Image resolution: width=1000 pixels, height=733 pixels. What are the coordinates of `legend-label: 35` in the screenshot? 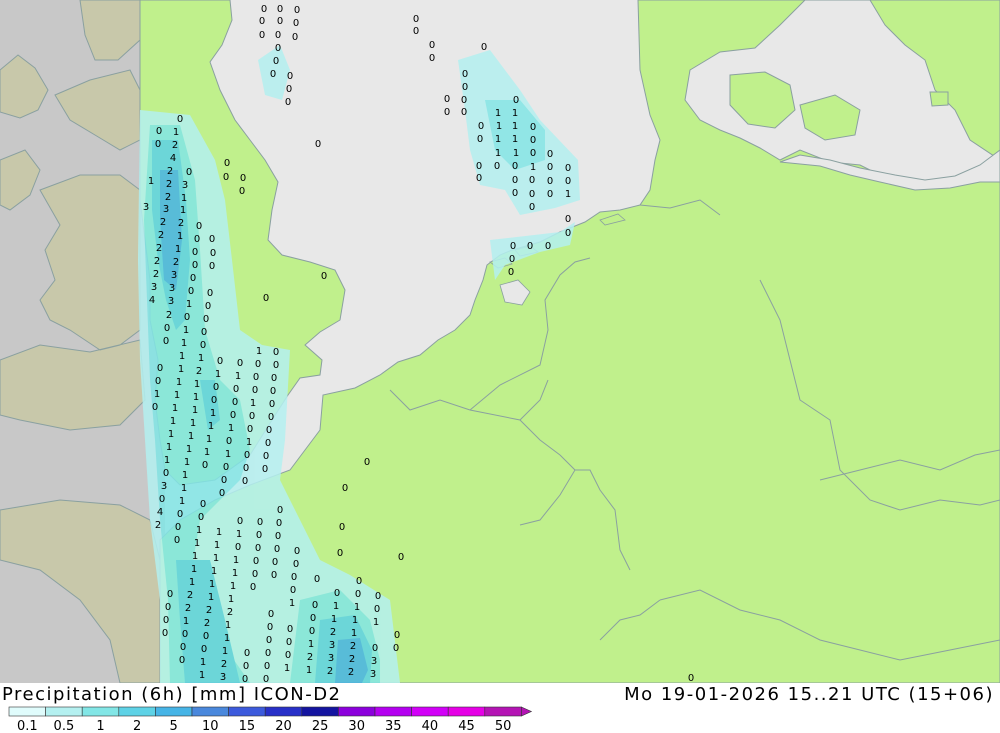 It's located at (393, 726).